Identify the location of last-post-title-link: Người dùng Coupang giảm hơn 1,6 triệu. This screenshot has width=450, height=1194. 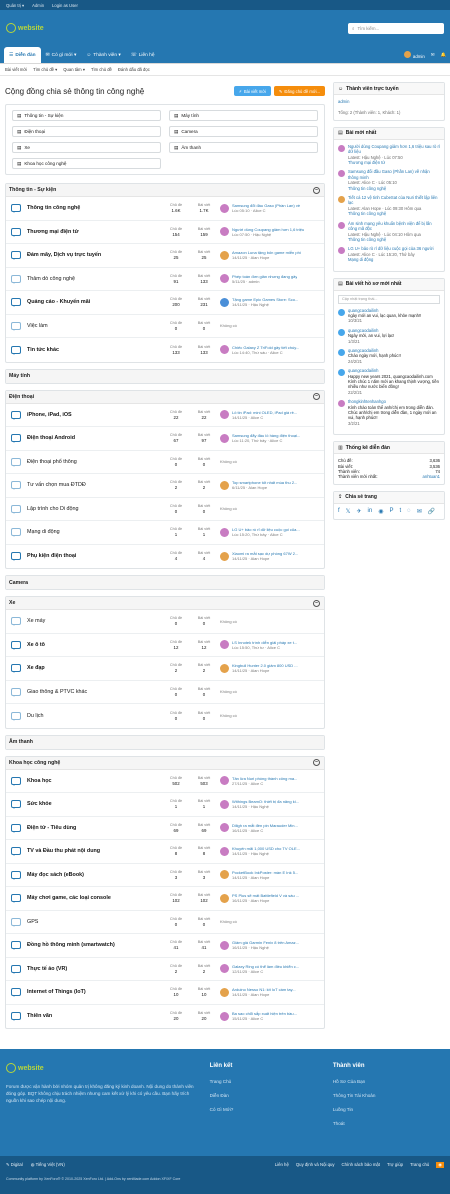
(268, 229).